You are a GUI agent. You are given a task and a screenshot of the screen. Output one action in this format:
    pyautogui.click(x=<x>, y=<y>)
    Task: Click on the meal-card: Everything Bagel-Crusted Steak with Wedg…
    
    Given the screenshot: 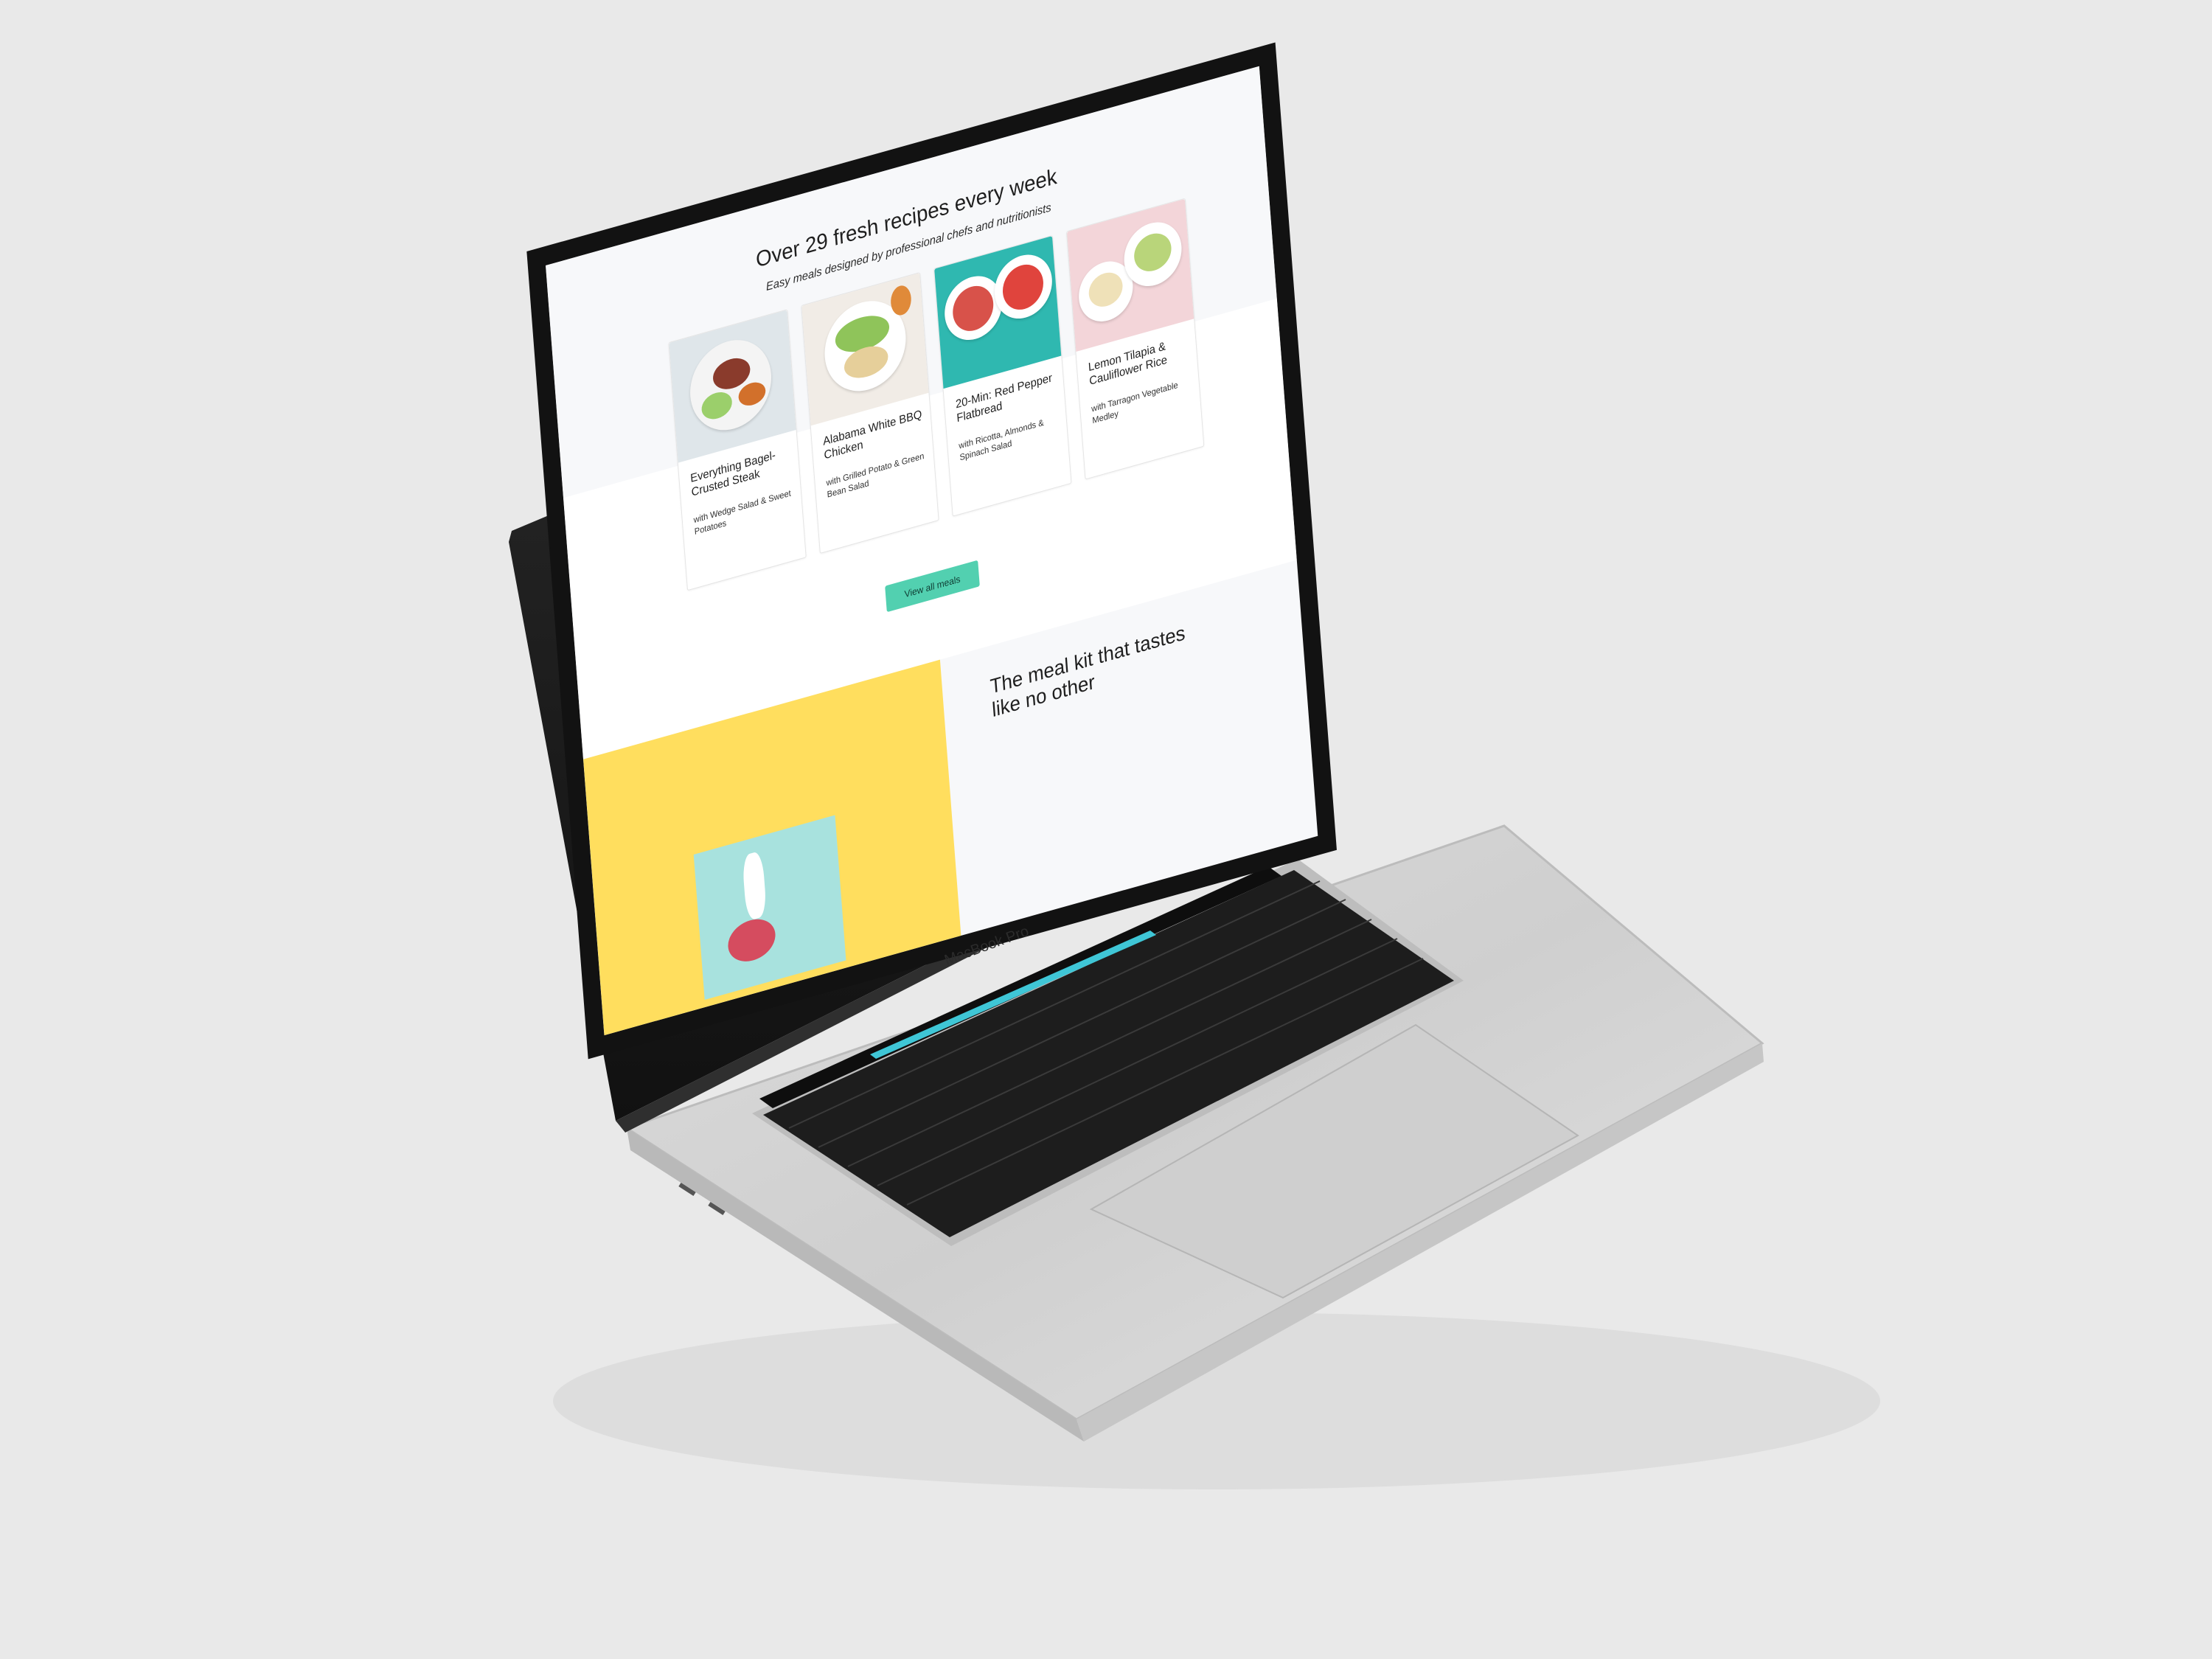 What is the action you would take?
    pyautogui.click(x=737, y=450)
    